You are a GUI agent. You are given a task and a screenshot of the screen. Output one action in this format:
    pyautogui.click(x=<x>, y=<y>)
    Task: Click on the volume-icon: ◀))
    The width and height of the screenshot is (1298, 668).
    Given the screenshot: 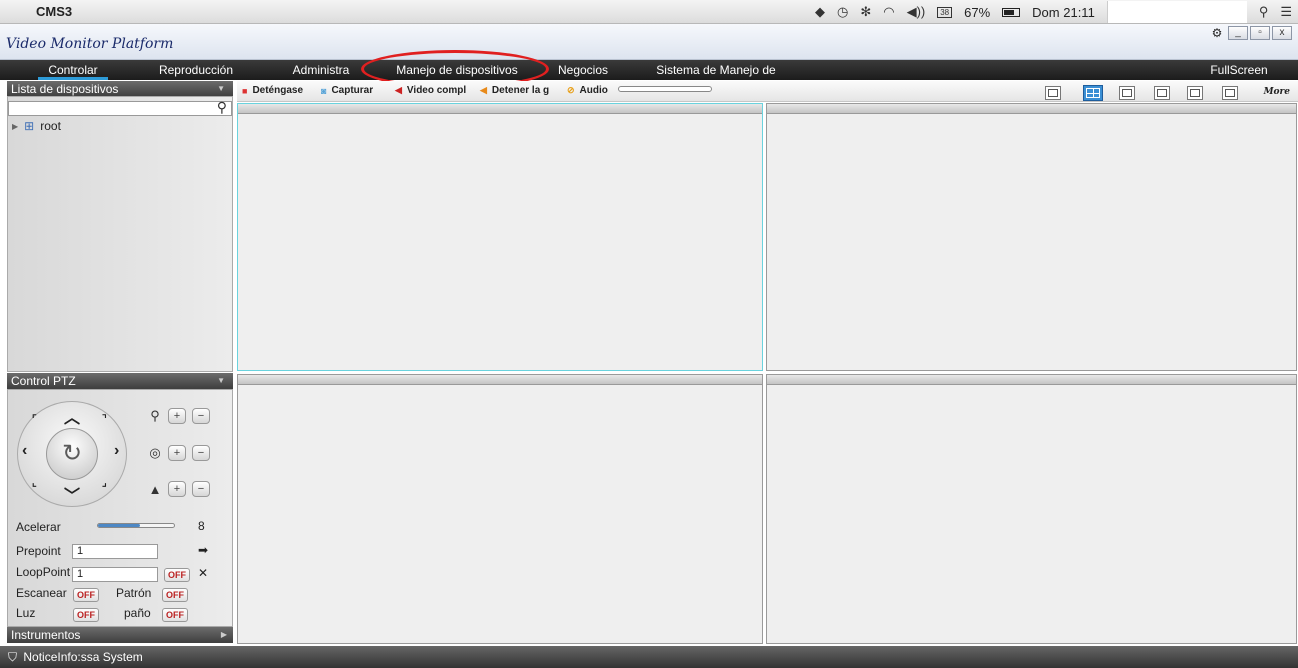 What is the action you would take?
    pyautogui.click(x=916, y=12)
    